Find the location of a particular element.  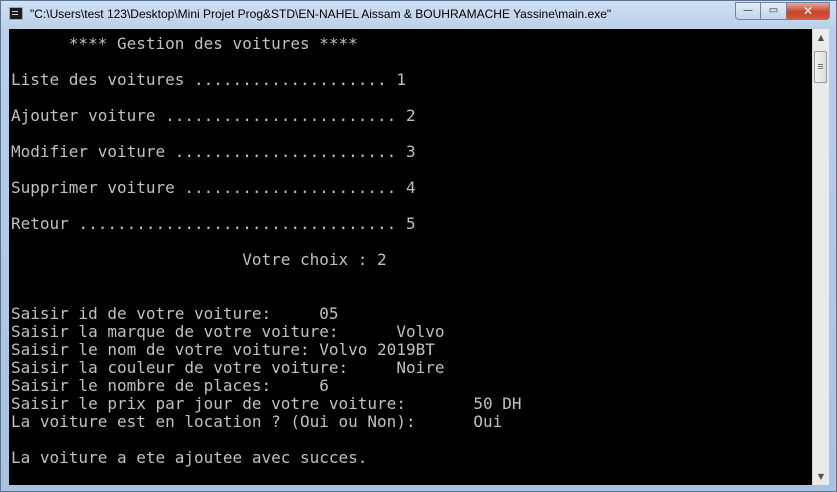

arrow-up-icon: ▲ is located at coordinates (821, 37).